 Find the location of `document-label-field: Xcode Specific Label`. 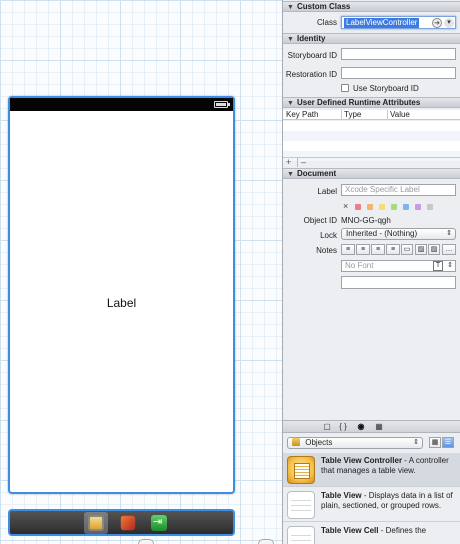

document-label-field: Xcode Specific Label is located at coordinates (398, 190).